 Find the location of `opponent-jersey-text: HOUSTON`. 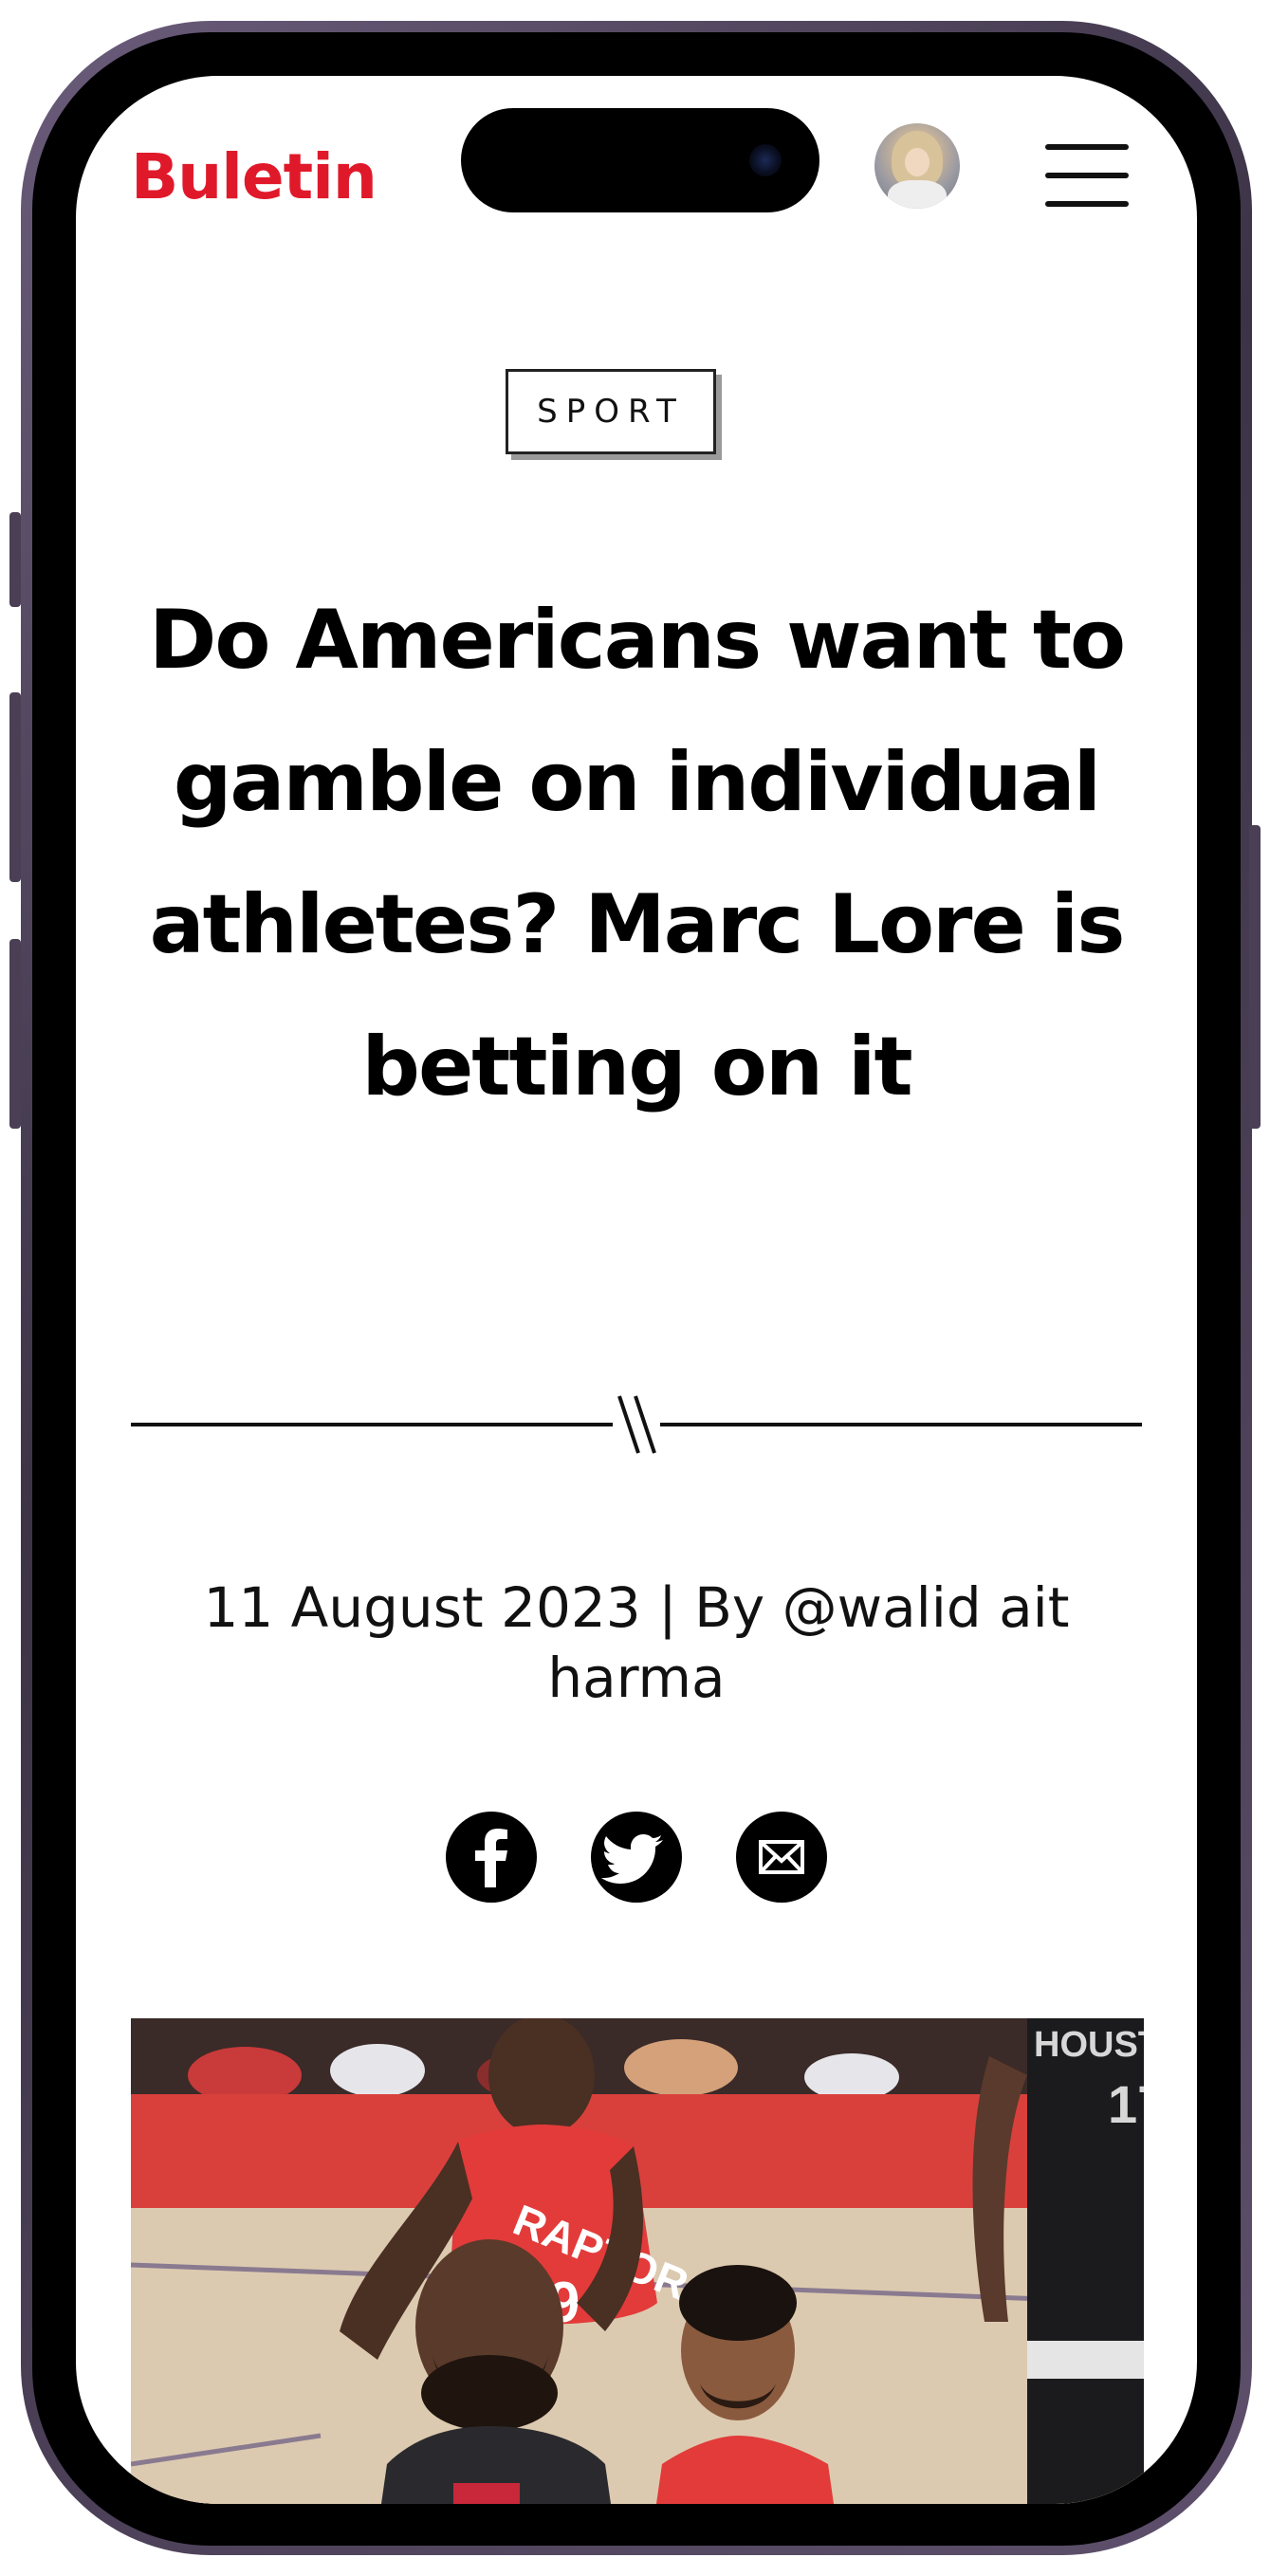

opponent-jersey-text: HOUSTON is located at coordinates (1089, 2045).